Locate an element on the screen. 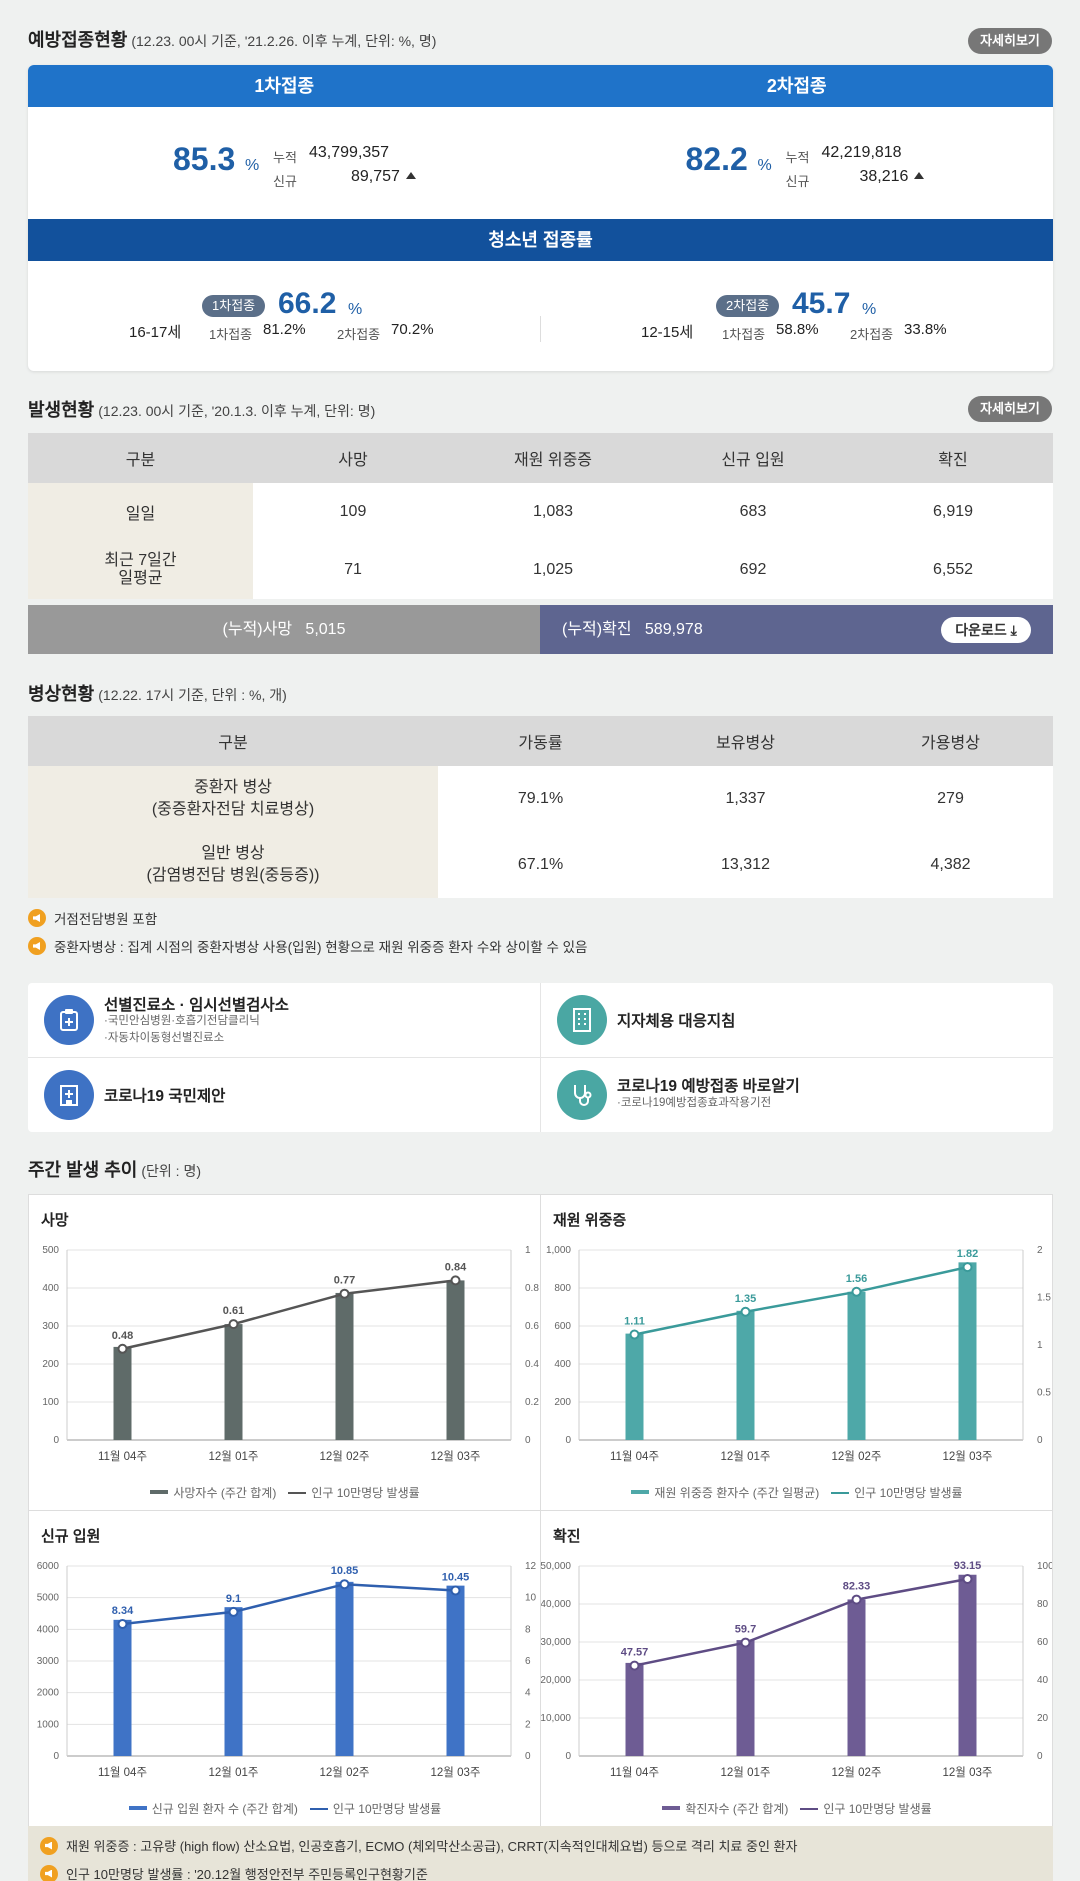 The height and width of the screenshot is (1881, 1080). dose2-pct: % is located at coordinates (764, 165).